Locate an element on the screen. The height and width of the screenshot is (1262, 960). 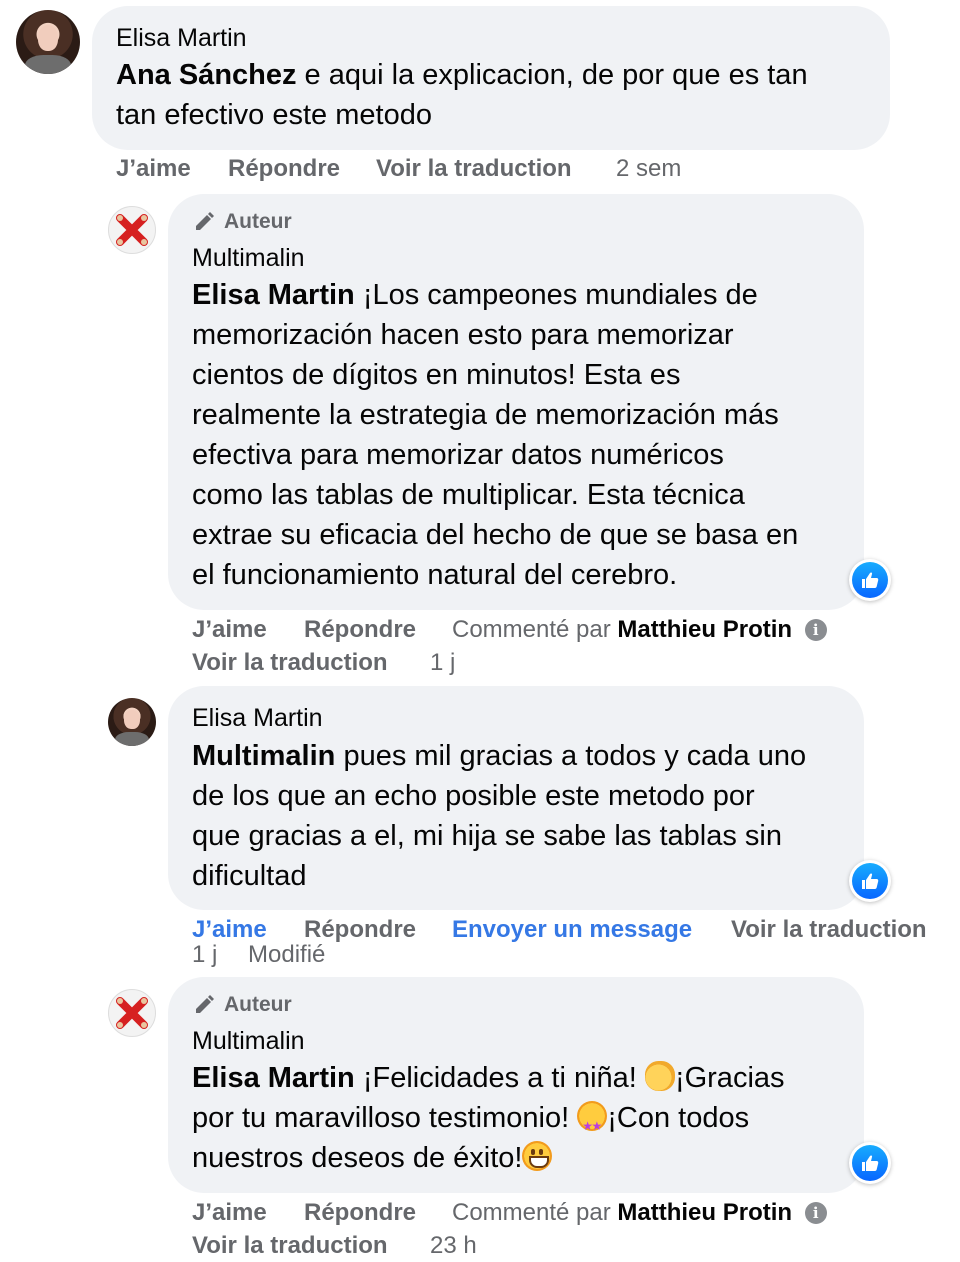
timestamp: 23 h is located at coordinates (453, 1246).